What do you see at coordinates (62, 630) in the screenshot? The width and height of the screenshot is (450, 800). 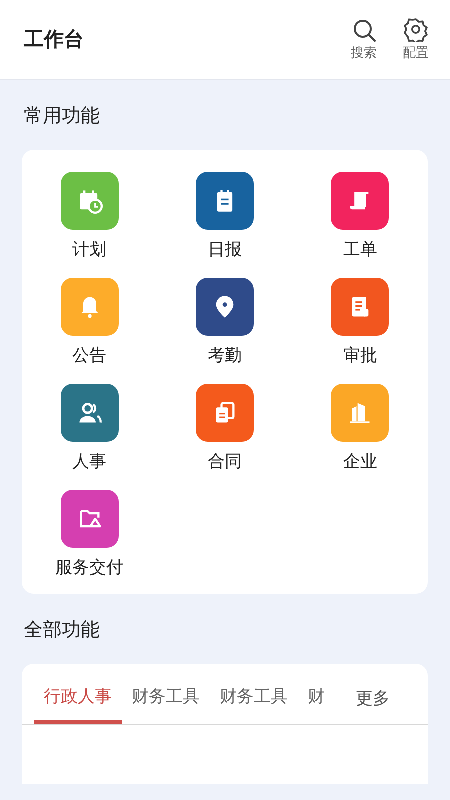 I see `section-title: 全部功能` at bounding box center [62, 630].